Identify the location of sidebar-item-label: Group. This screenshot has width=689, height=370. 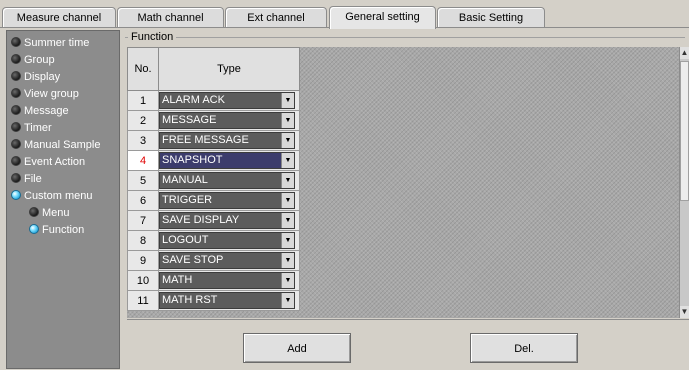
(39, 60).